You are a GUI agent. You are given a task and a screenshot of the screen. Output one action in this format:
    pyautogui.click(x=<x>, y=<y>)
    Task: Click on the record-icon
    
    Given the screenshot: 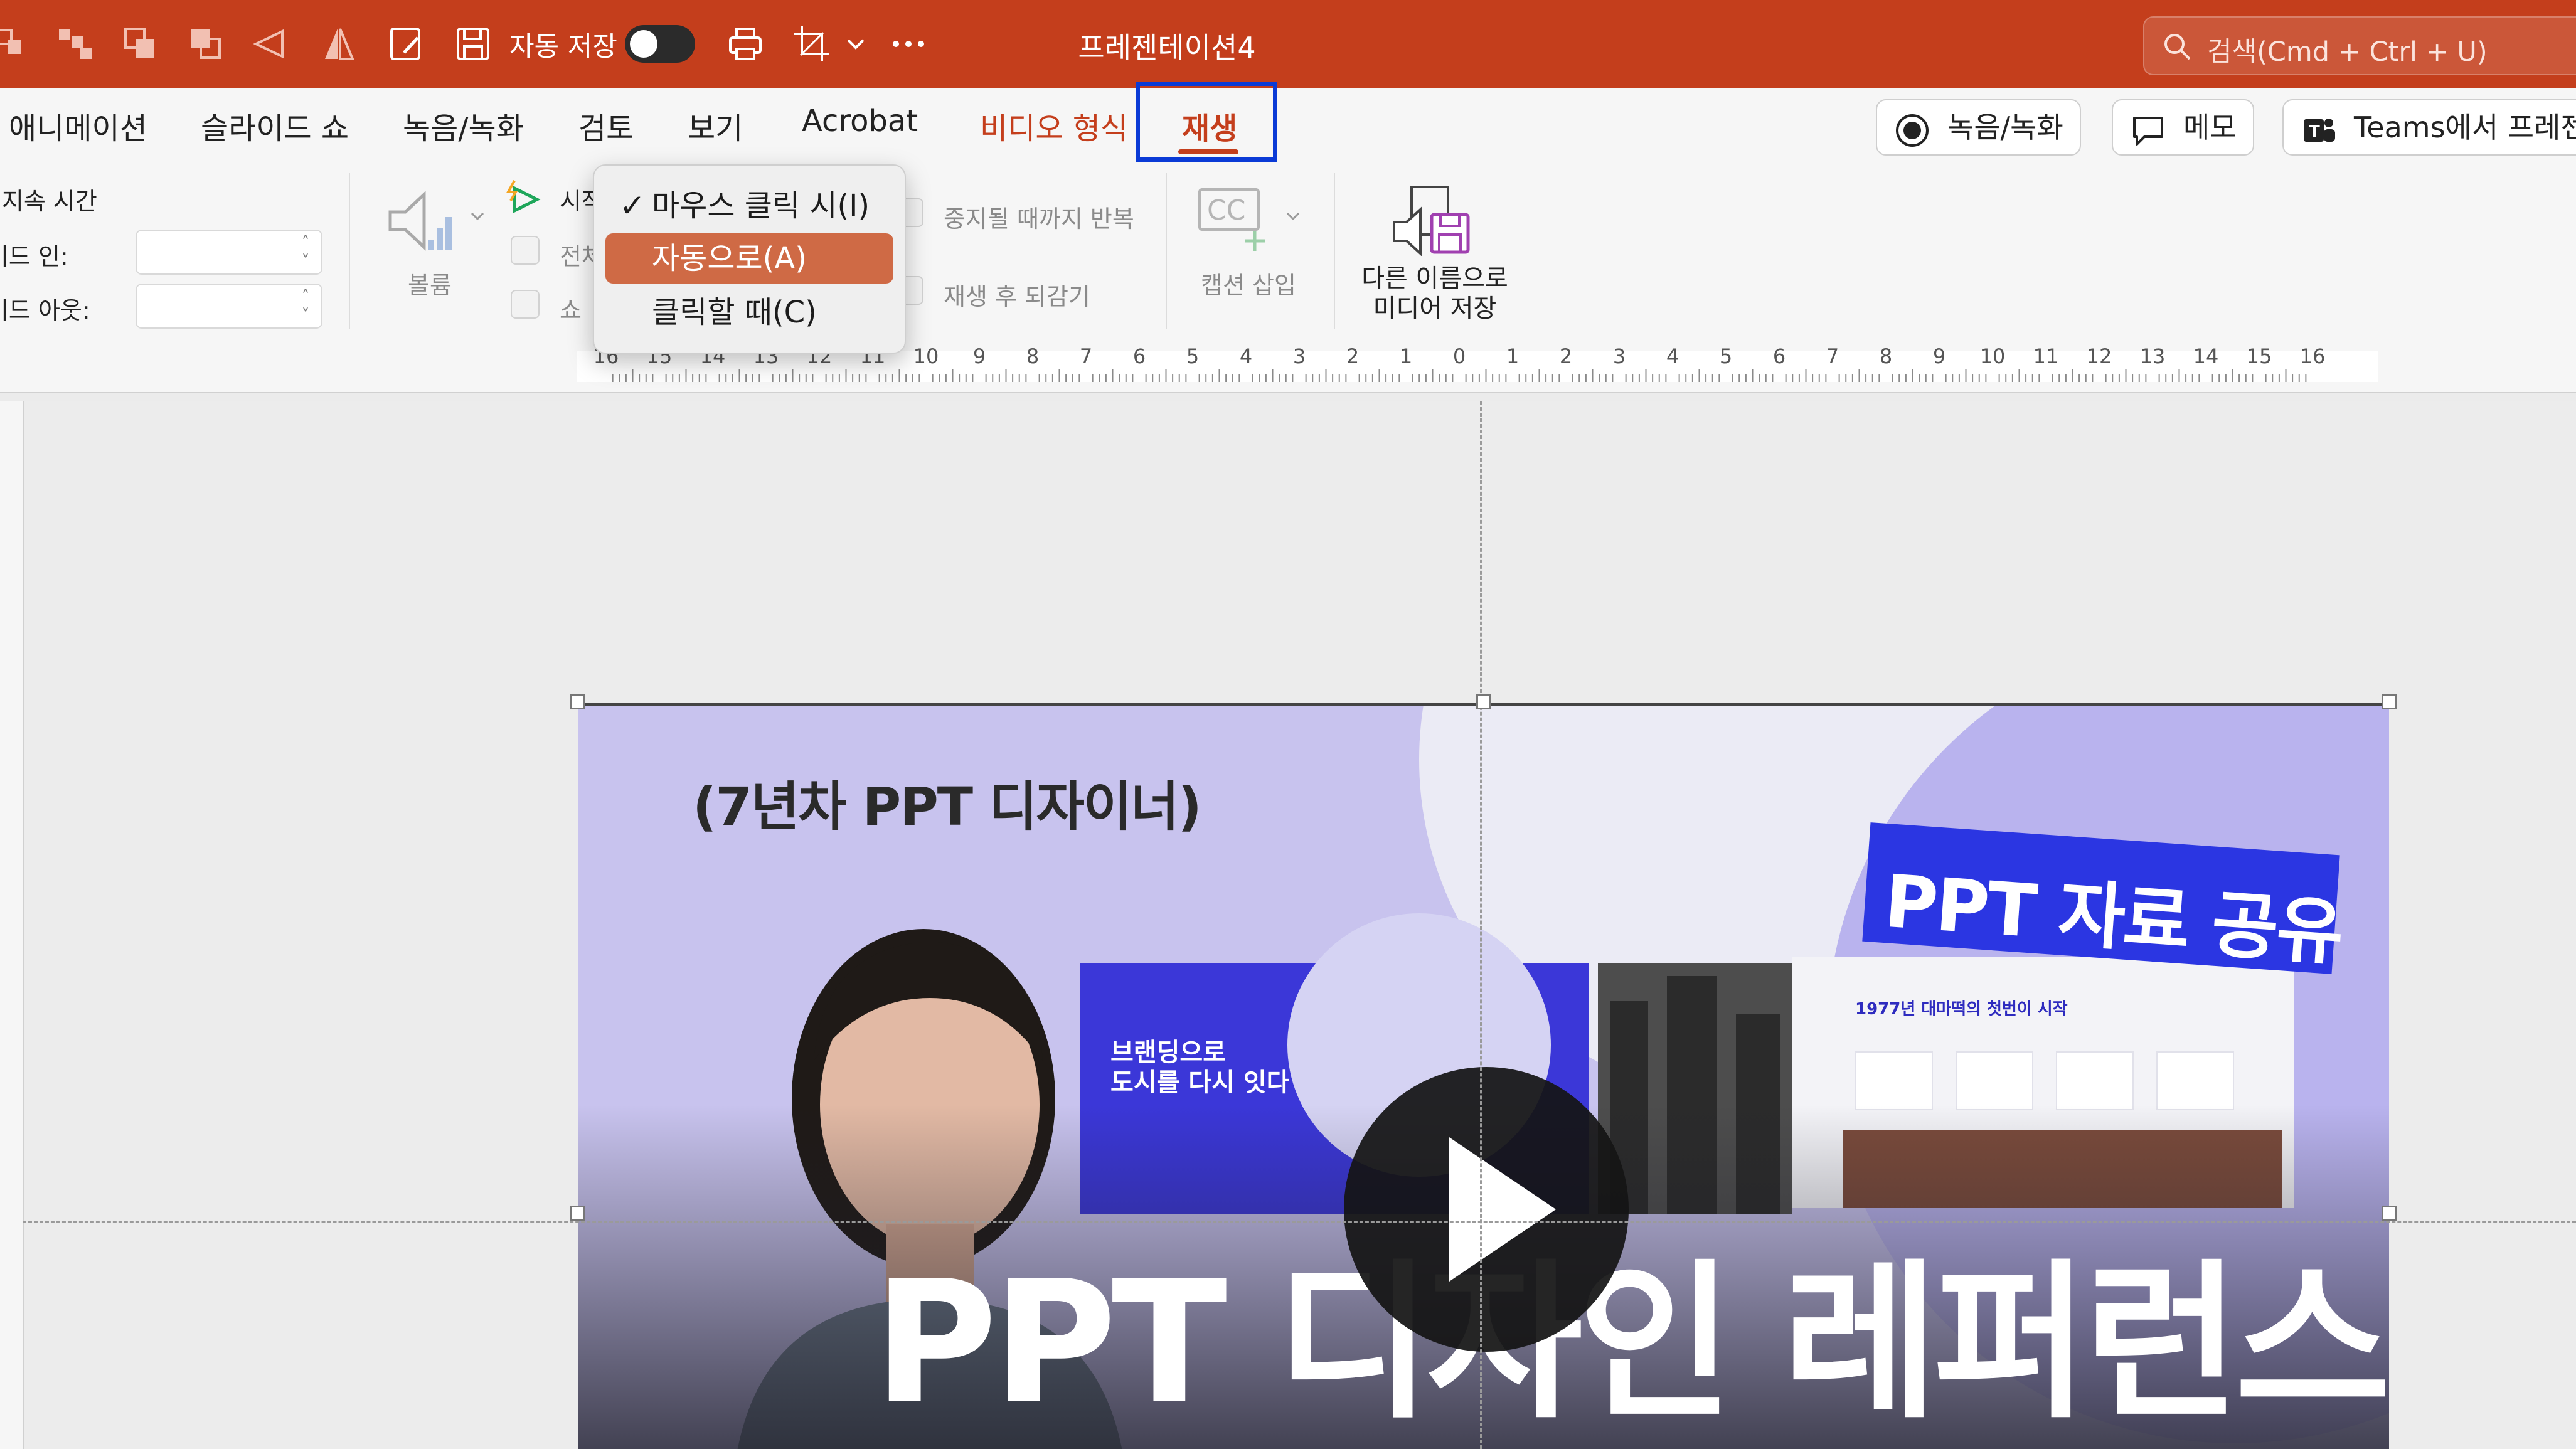 What is the action you would take?
    pyautogui.click(x=1912, y=129)
    